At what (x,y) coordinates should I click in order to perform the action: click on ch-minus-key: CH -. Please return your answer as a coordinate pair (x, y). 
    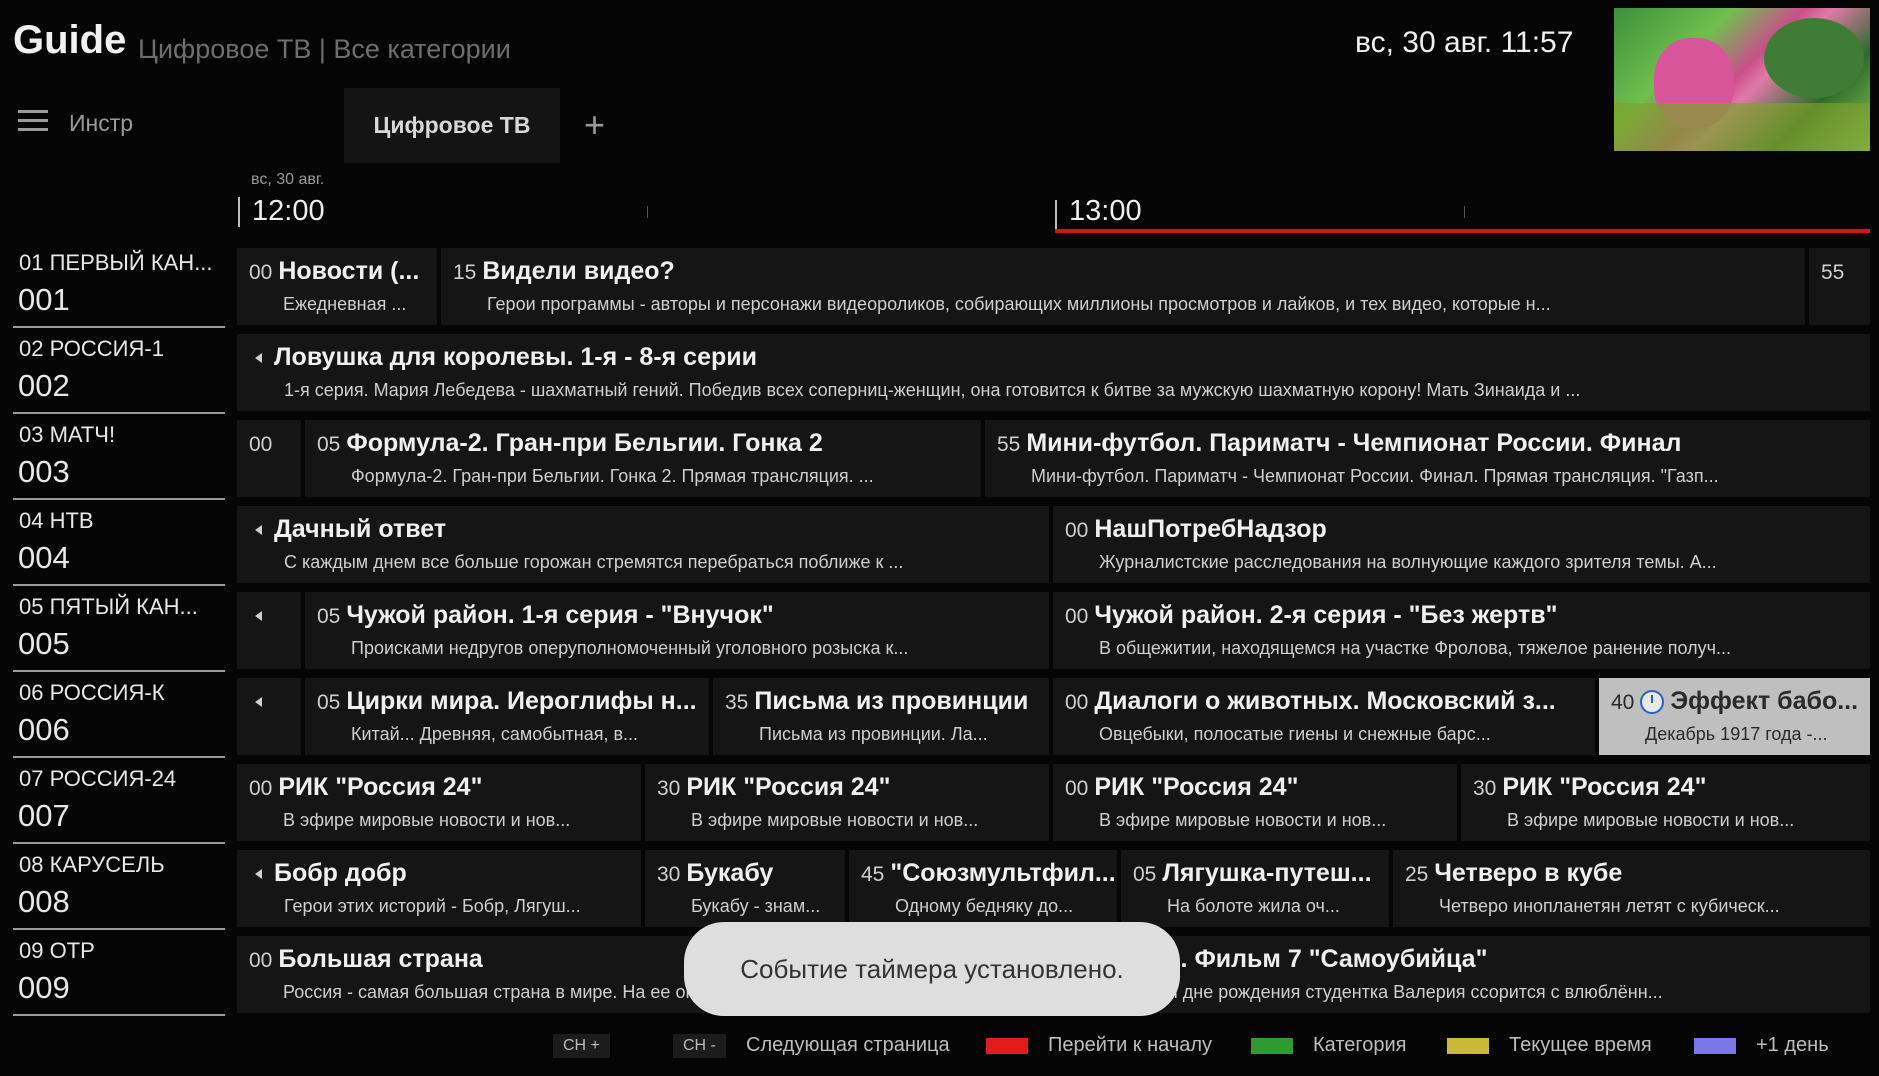
    Looking at the image, I should click on (699, 1046).